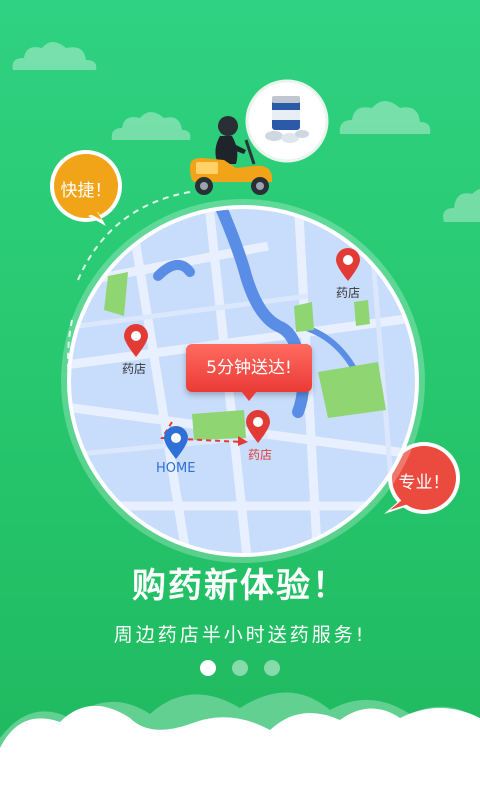  I want to click on page-subtitle: 周边药店半小时送药服务!, so click(240, 635).